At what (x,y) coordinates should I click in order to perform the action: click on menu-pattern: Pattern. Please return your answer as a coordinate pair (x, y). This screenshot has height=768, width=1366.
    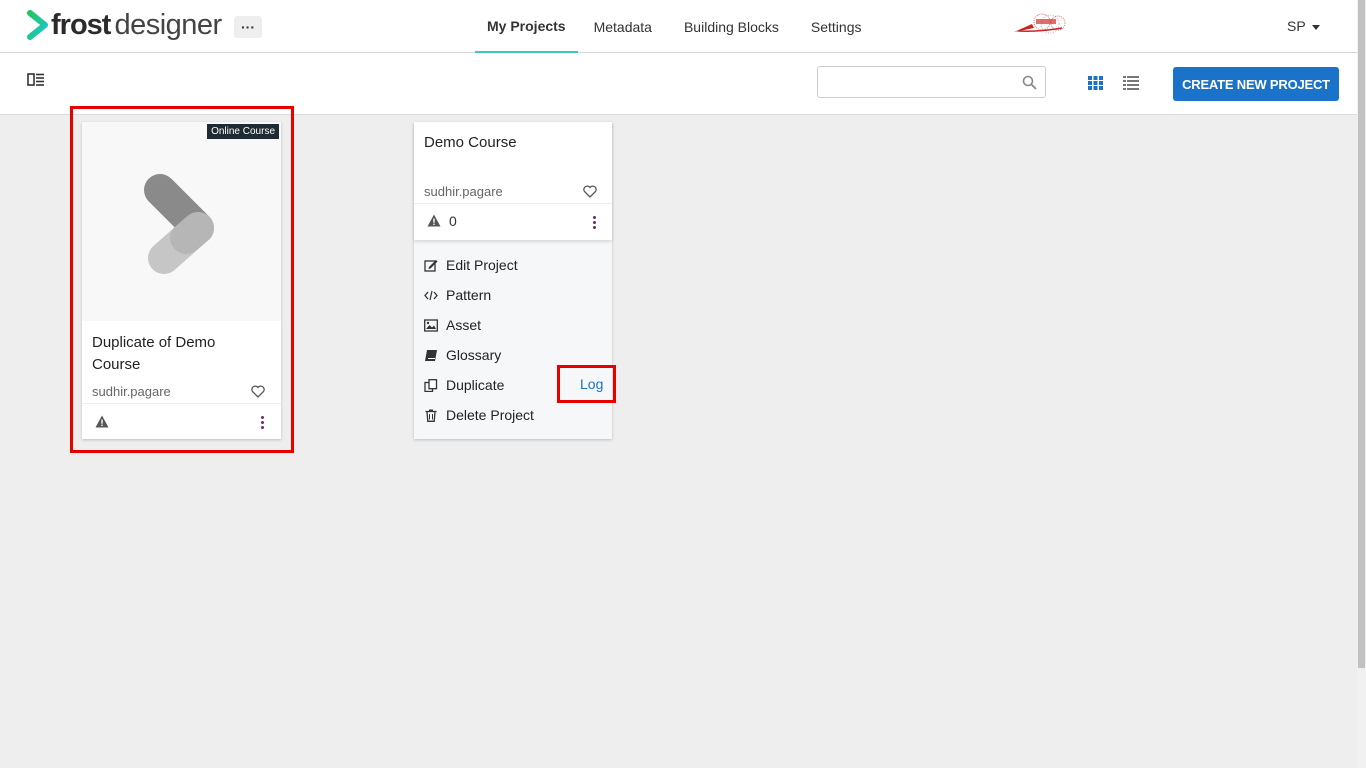
    Looking at the image, I should click on (457, 295).